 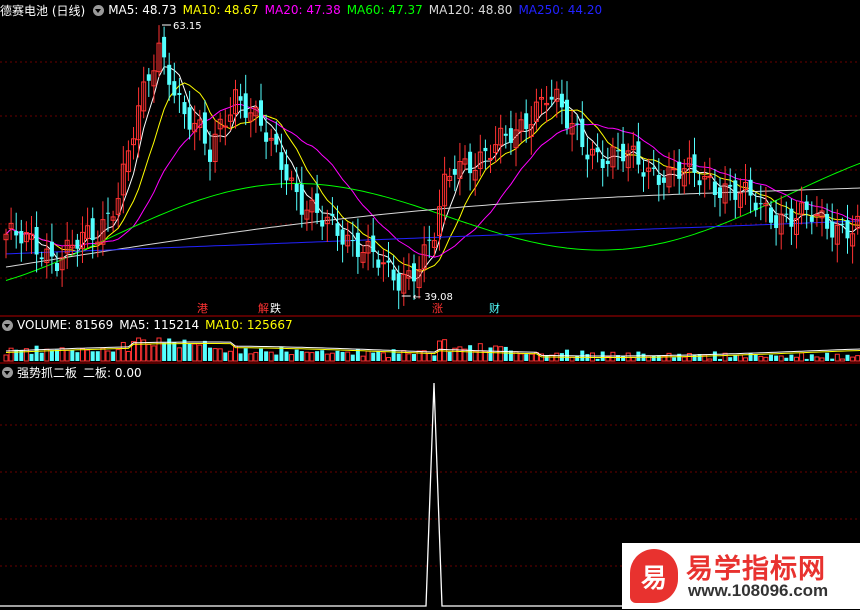 What do you see at coordinates (202, 308) in the screenshot?
I see `event-label: 港` at bounding box center [202, 308].